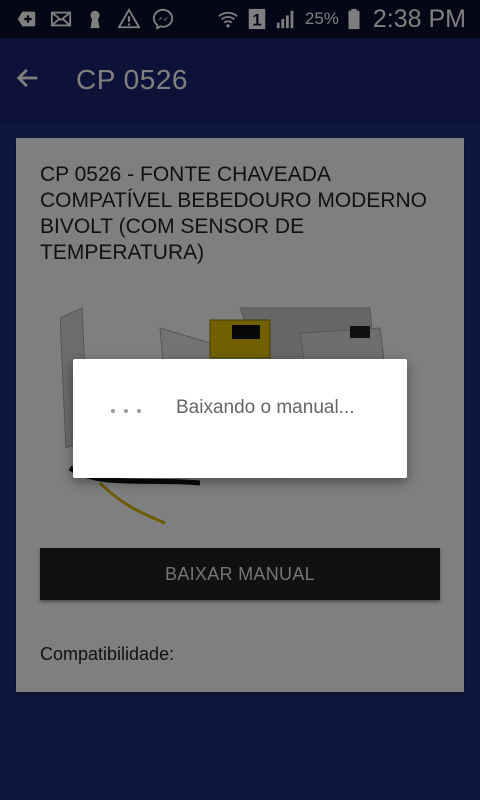 The height and width of the screenshot is (800, 480). I want to click on loading-dots-icon, so click(126, 411).